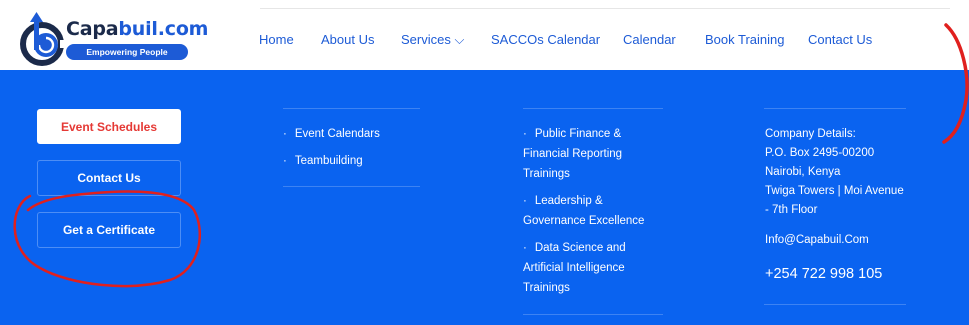 This screenshot has height=325, width=969. What do you see at coordinates (568, 201) in the screenshot?
I see `link-label: Leadership &` at bounding box center [568, 201].